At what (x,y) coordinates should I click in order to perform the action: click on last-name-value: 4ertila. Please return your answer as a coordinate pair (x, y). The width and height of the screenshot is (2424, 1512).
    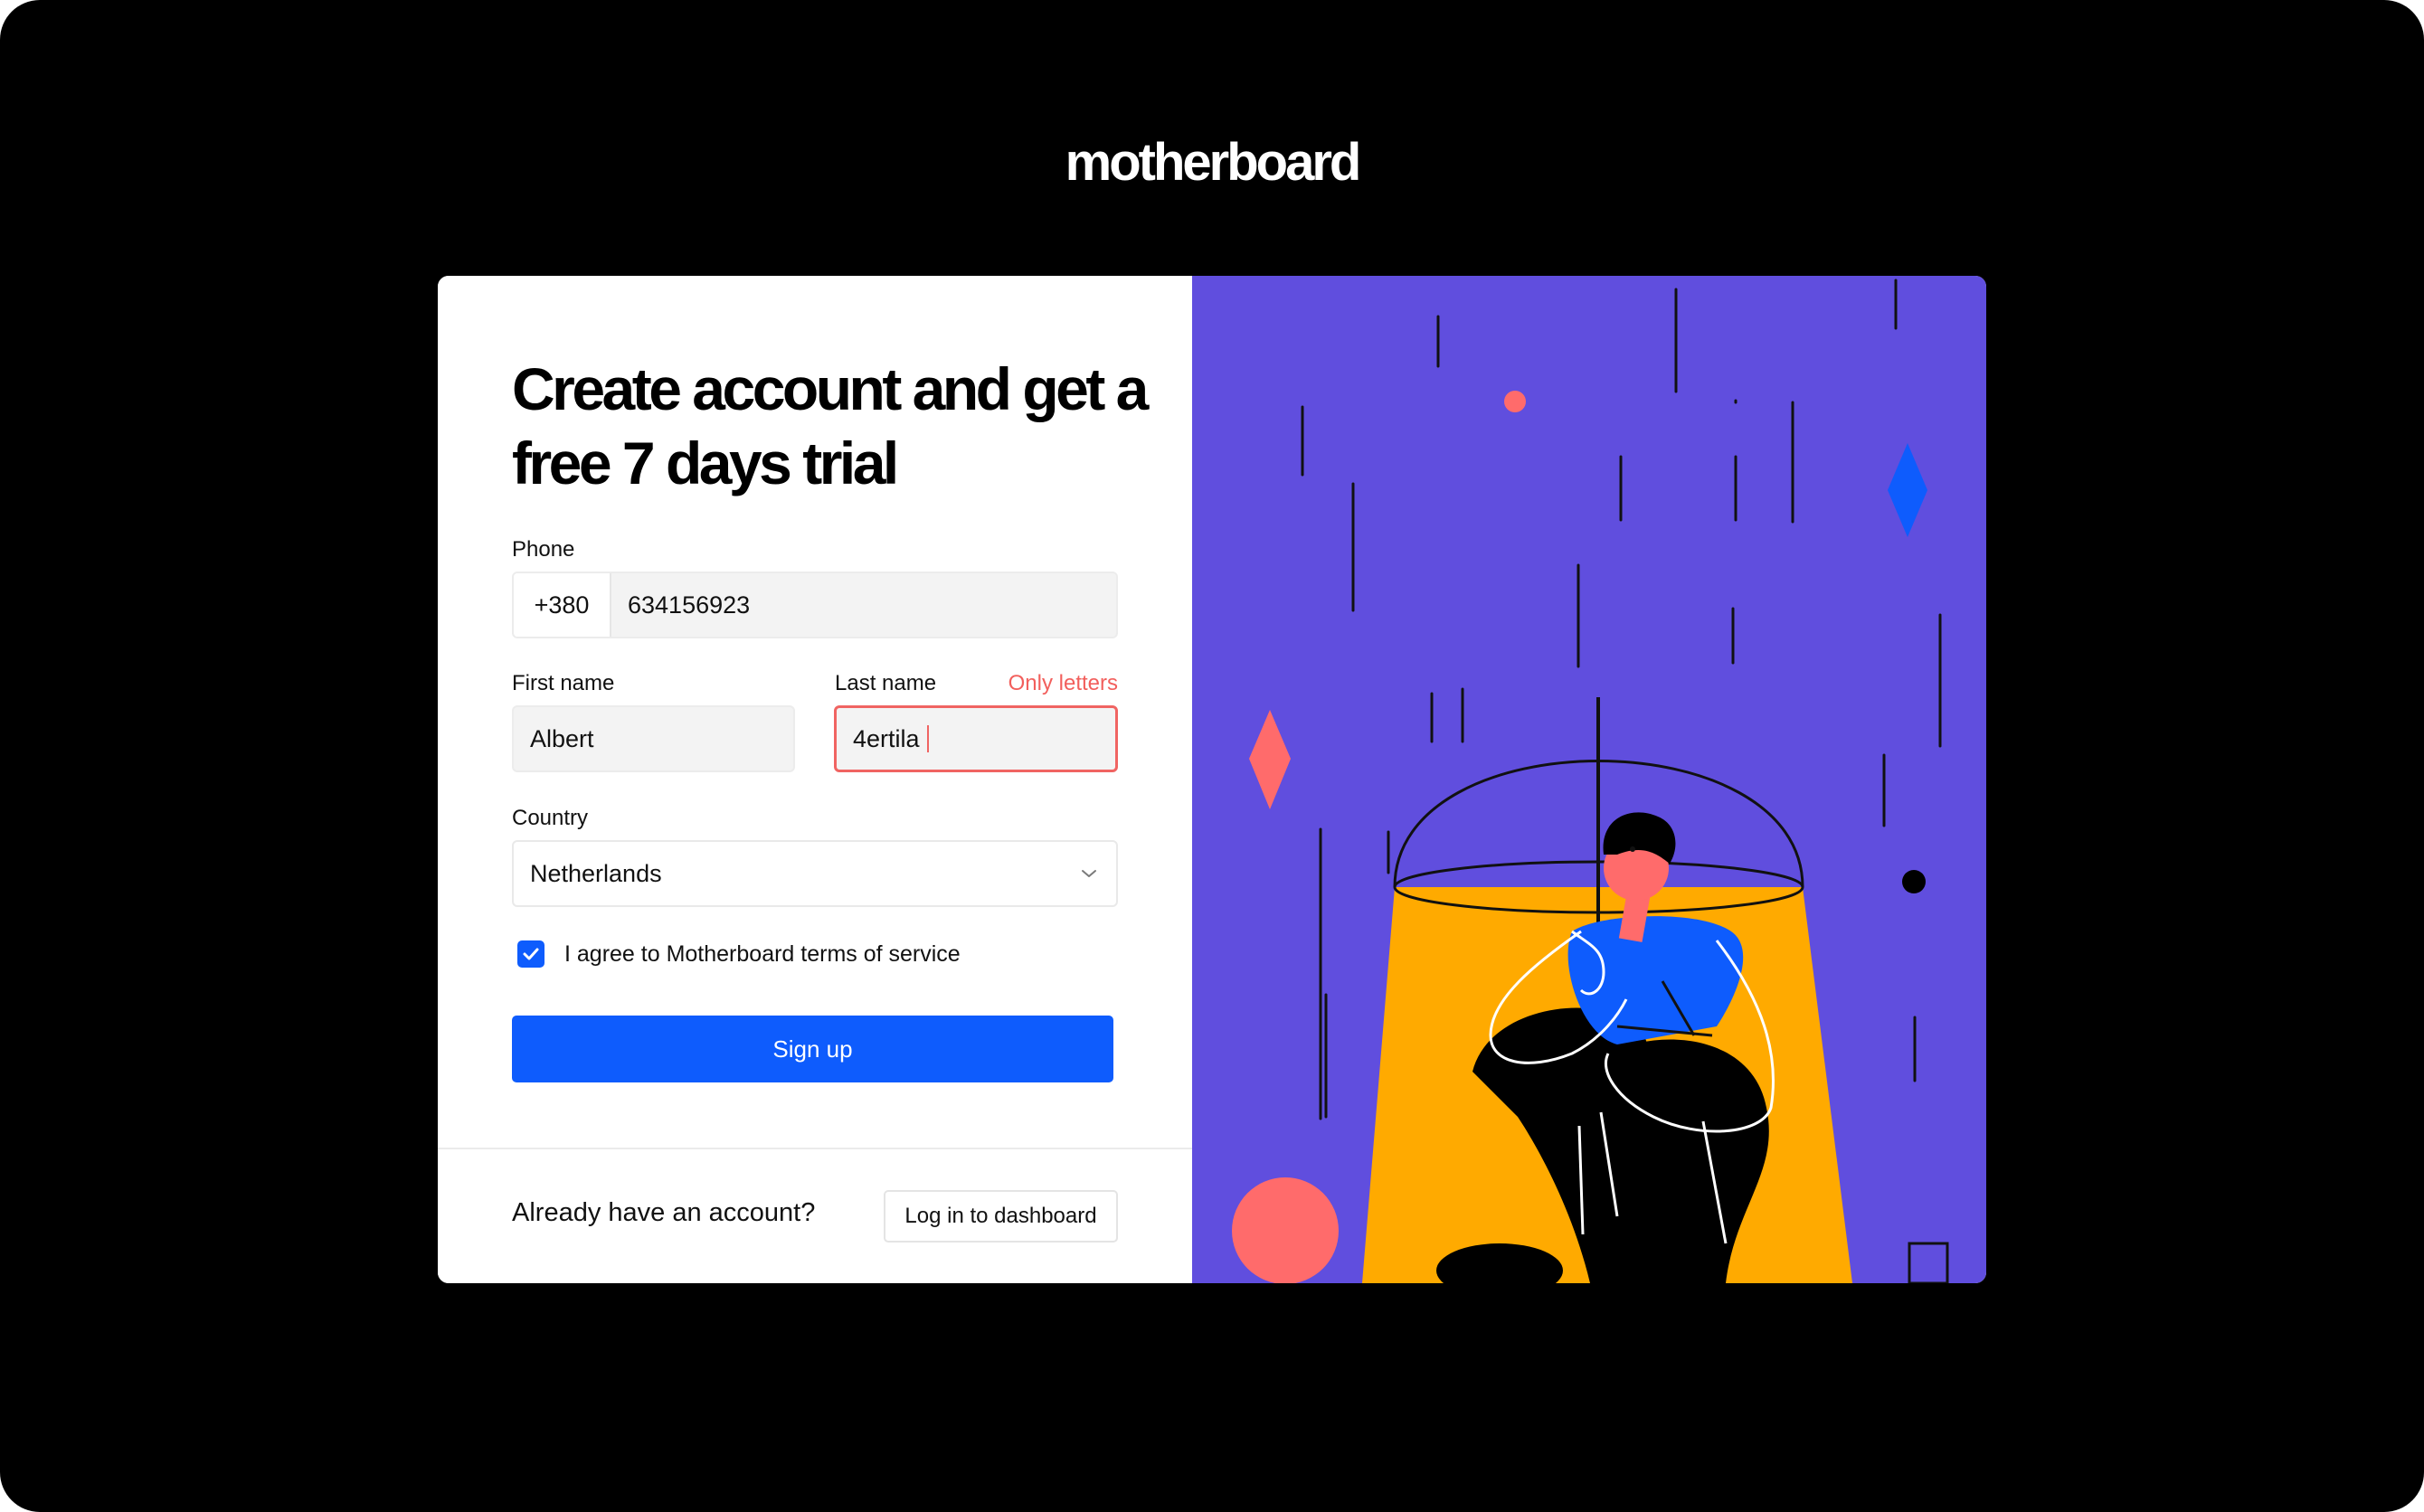
    Looking at the image, I should click on (886, 738).